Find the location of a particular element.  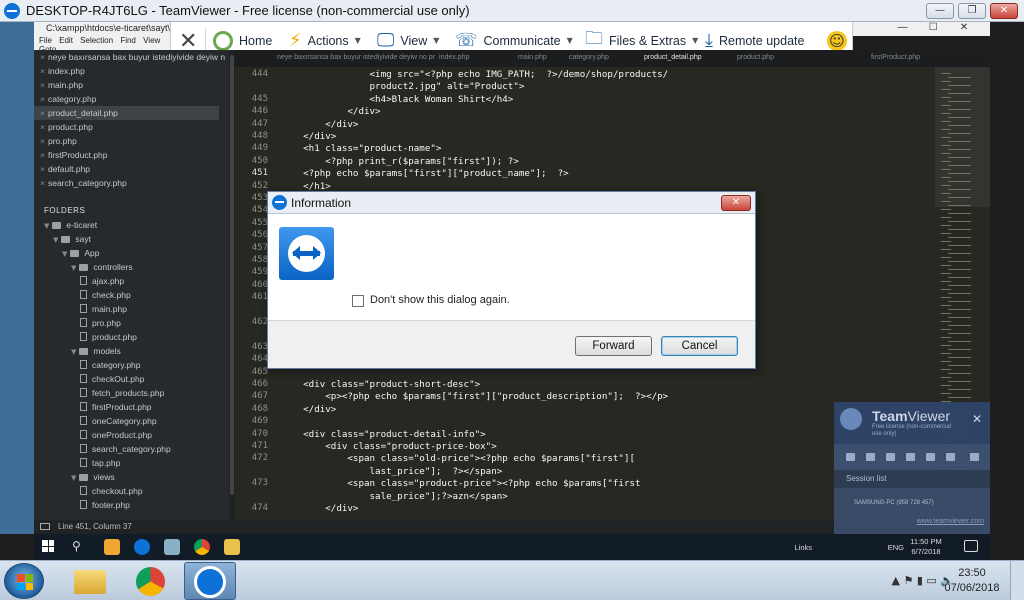

open-file-item: × pro.php is located at coordinates (132, 141).